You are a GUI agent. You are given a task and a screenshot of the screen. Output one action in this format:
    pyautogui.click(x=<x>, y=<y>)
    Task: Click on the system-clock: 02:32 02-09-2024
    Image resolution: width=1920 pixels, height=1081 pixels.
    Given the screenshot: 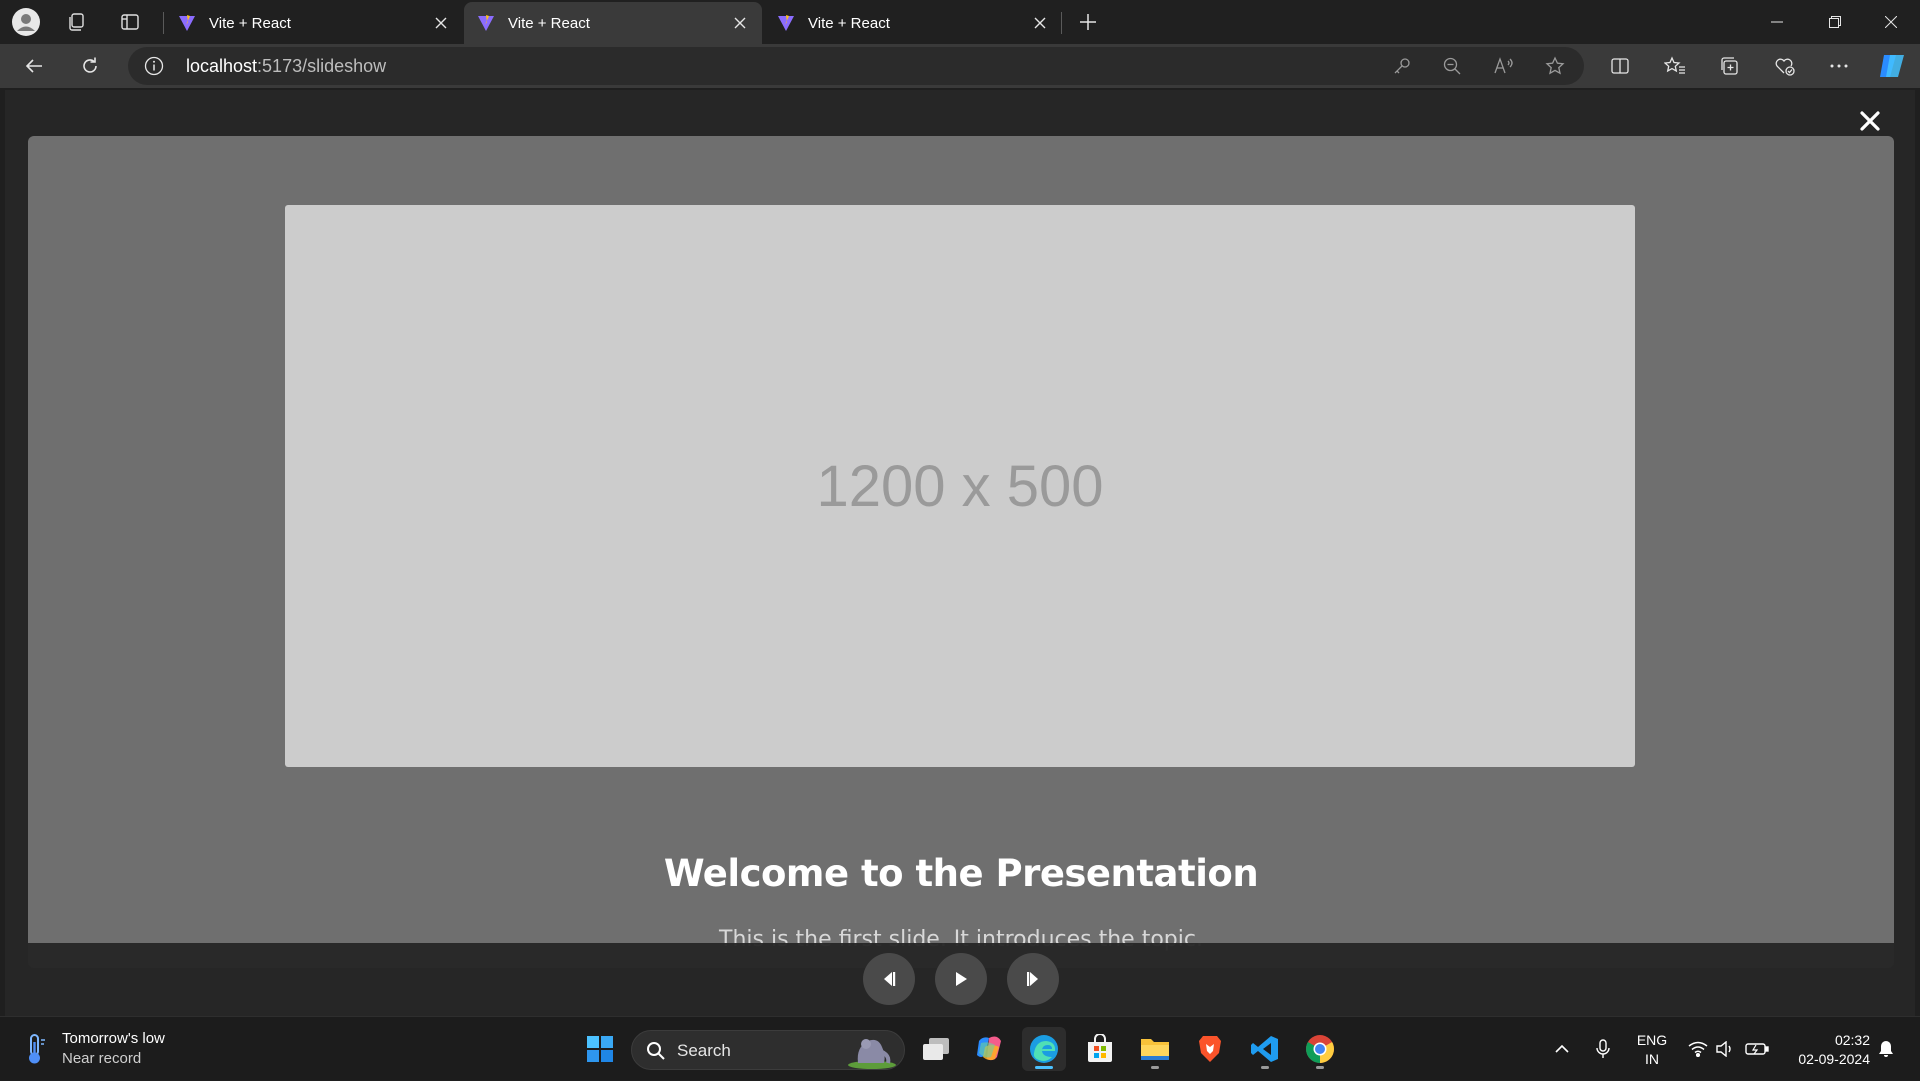 What is the action you would take?
    pyautogui.click(x=1825, y=1050)
    